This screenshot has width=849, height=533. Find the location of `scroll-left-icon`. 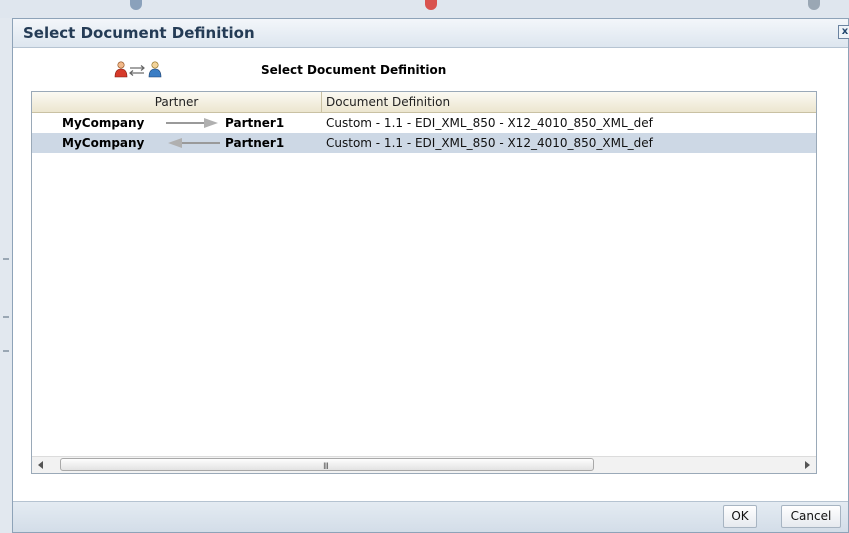

scroll-left-icon is located at coordinates (40, 465).